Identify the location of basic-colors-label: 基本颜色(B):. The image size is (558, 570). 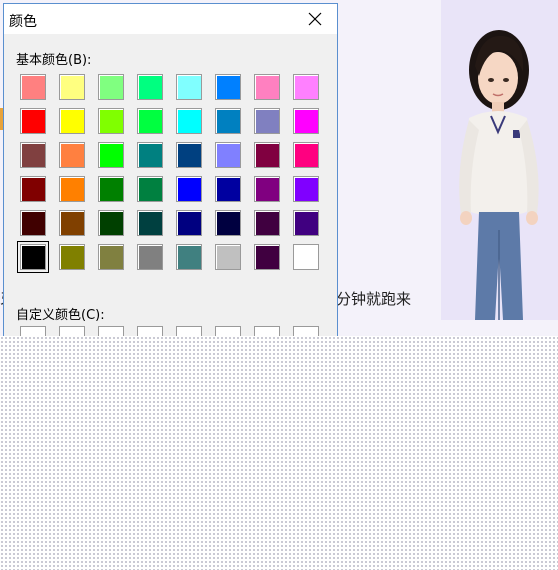
(54, 60).